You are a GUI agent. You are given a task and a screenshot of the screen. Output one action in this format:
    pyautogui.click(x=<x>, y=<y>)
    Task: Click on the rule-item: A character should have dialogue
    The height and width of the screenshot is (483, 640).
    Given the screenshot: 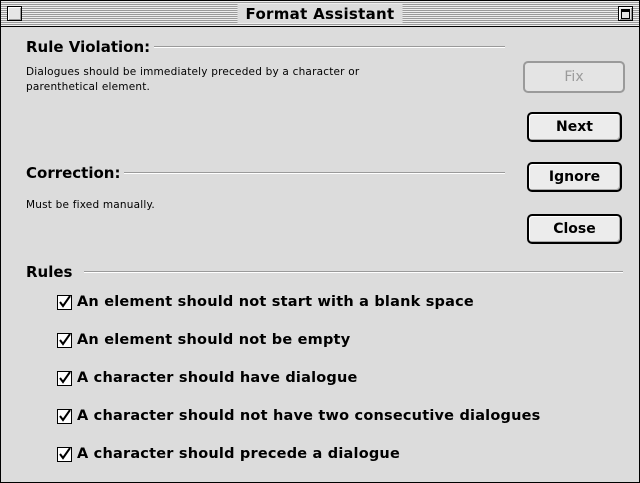 What is the action you would take?
    pyautogui.click(x=207, y=378)
    